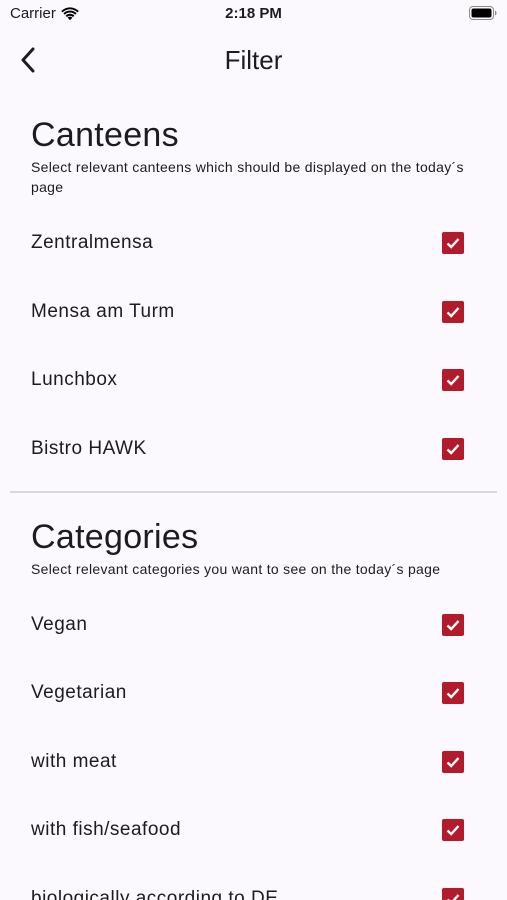  I want to click on canteen-checkbox-lunchbox, so click(453, 380).